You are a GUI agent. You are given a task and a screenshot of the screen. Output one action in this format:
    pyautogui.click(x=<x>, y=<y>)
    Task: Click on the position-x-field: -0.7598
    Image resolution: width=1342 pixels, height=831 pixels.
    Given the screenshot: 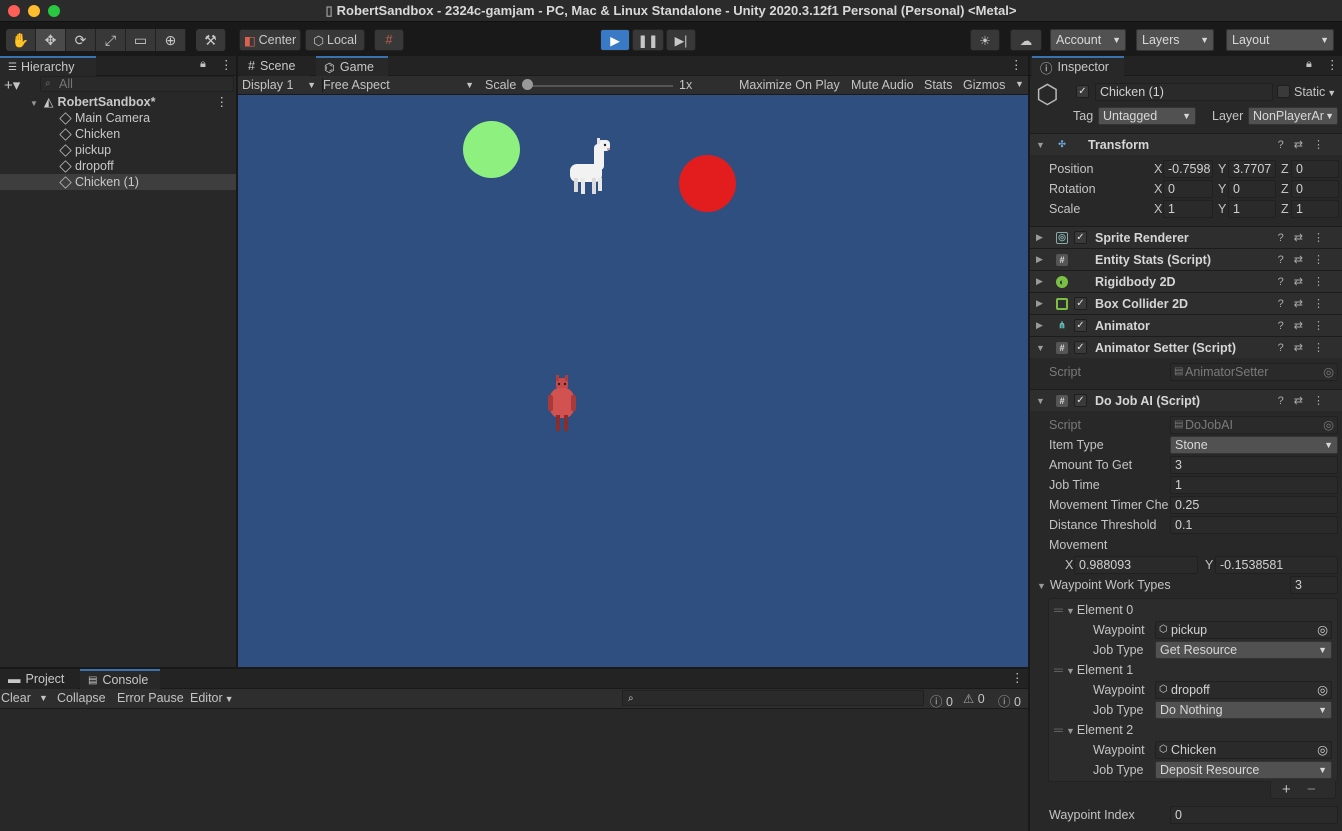 What is the action you would take?
    pyautogui.click(x=1188, y=169)
    